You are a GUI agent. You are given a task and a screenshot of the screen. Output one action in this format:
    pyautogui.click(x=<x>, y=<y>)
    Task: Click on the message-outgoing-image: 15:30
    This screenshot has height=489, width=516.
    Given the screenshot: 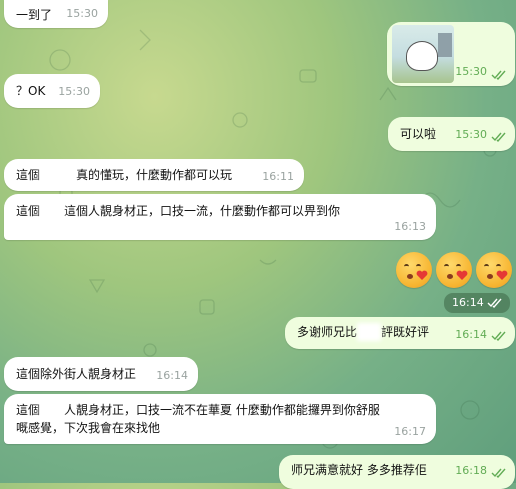 What is the action you would take?
    pyautogui.click(x=451, y=54)
    